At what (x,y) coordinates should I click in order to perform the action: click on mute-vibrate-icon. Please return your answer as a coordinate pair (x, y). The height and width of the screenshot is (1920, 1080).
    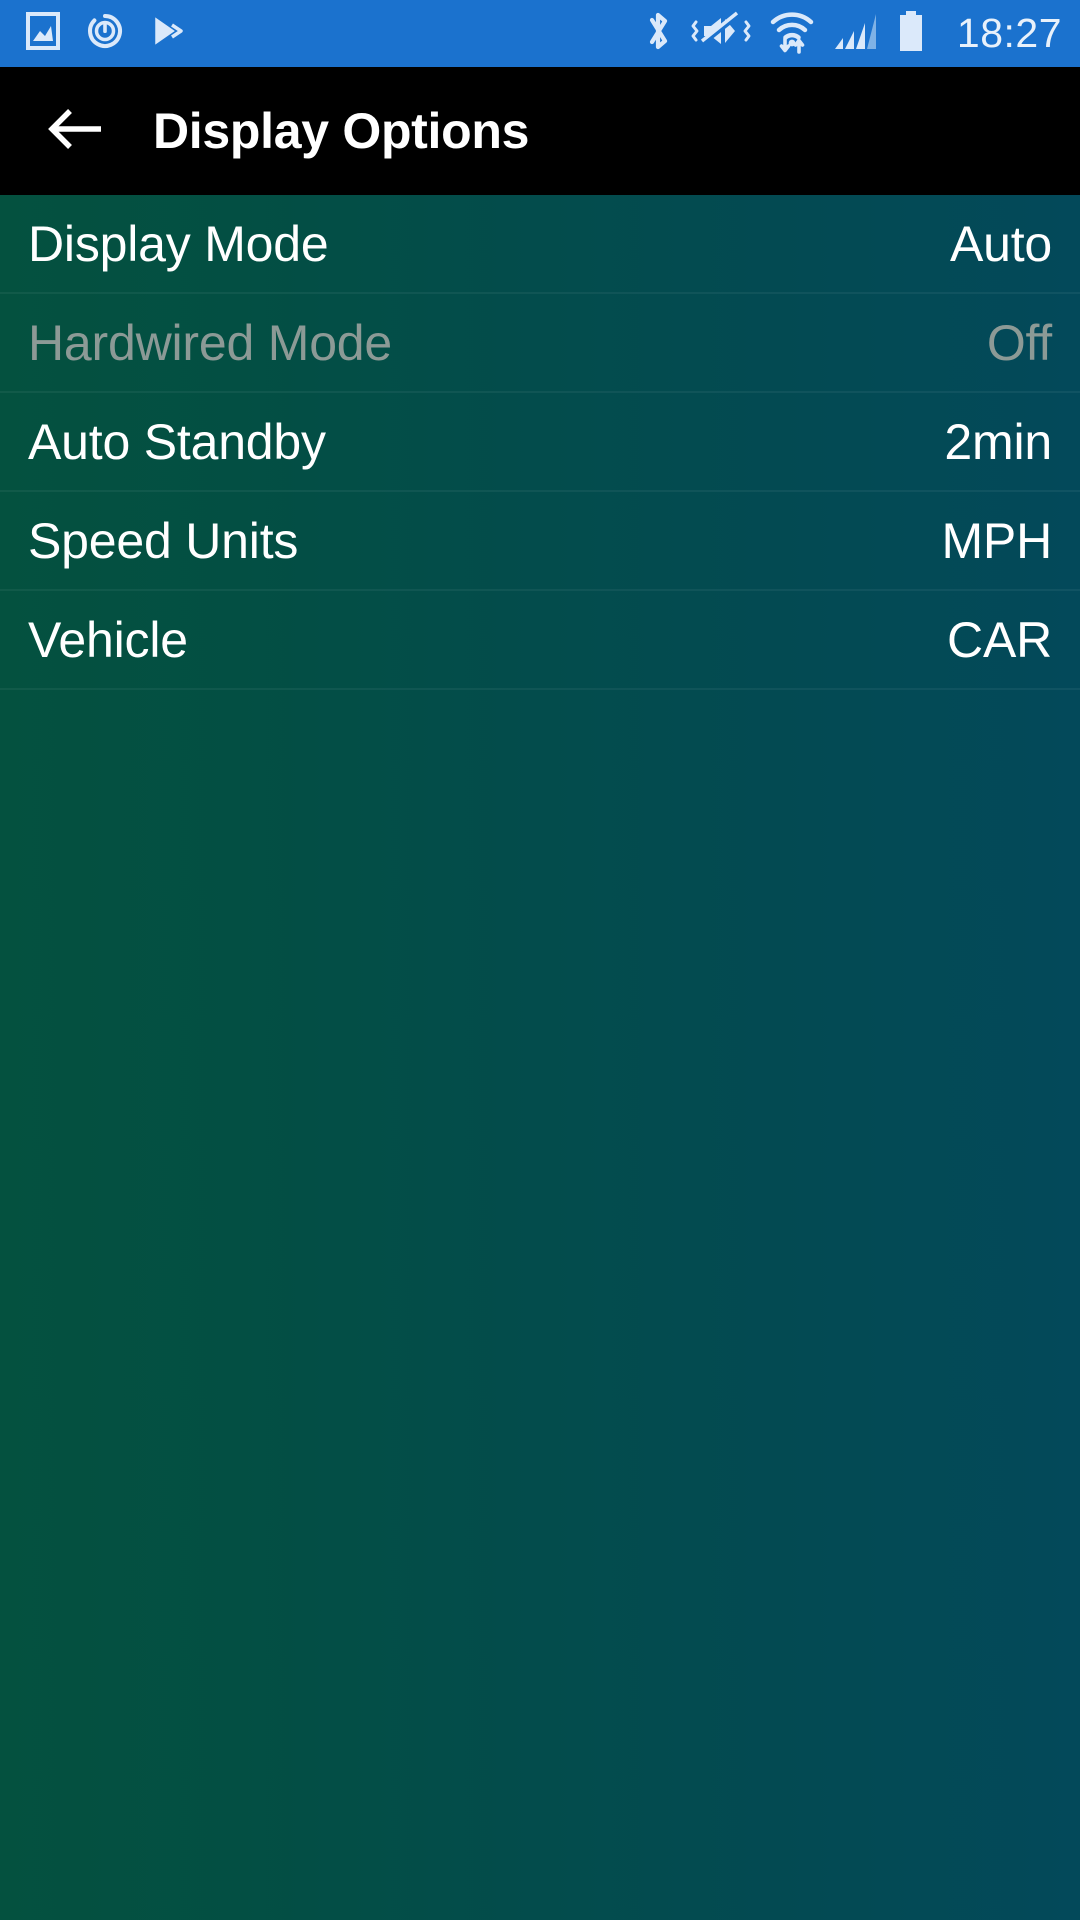
    Looking at the image, I should click on (721, 33).